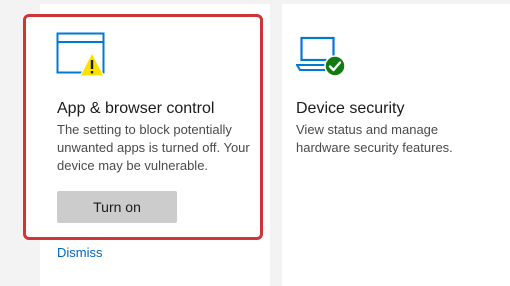  I want to click on dismiss-link: Dismiss, so click(80, 252).